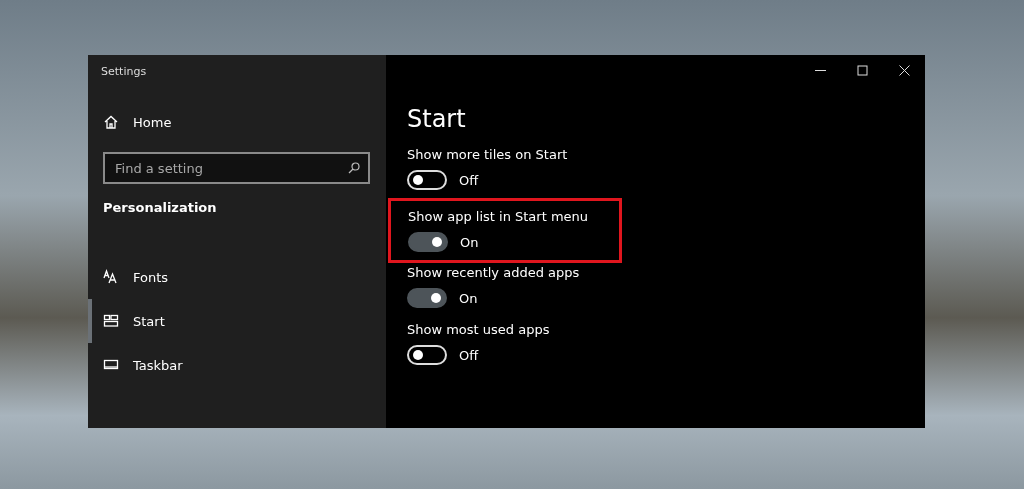 This screenshot has width=1024, height=489. Describe the element at coordinates (111, 122) in the screenshot. I see `home-icon` at that location.